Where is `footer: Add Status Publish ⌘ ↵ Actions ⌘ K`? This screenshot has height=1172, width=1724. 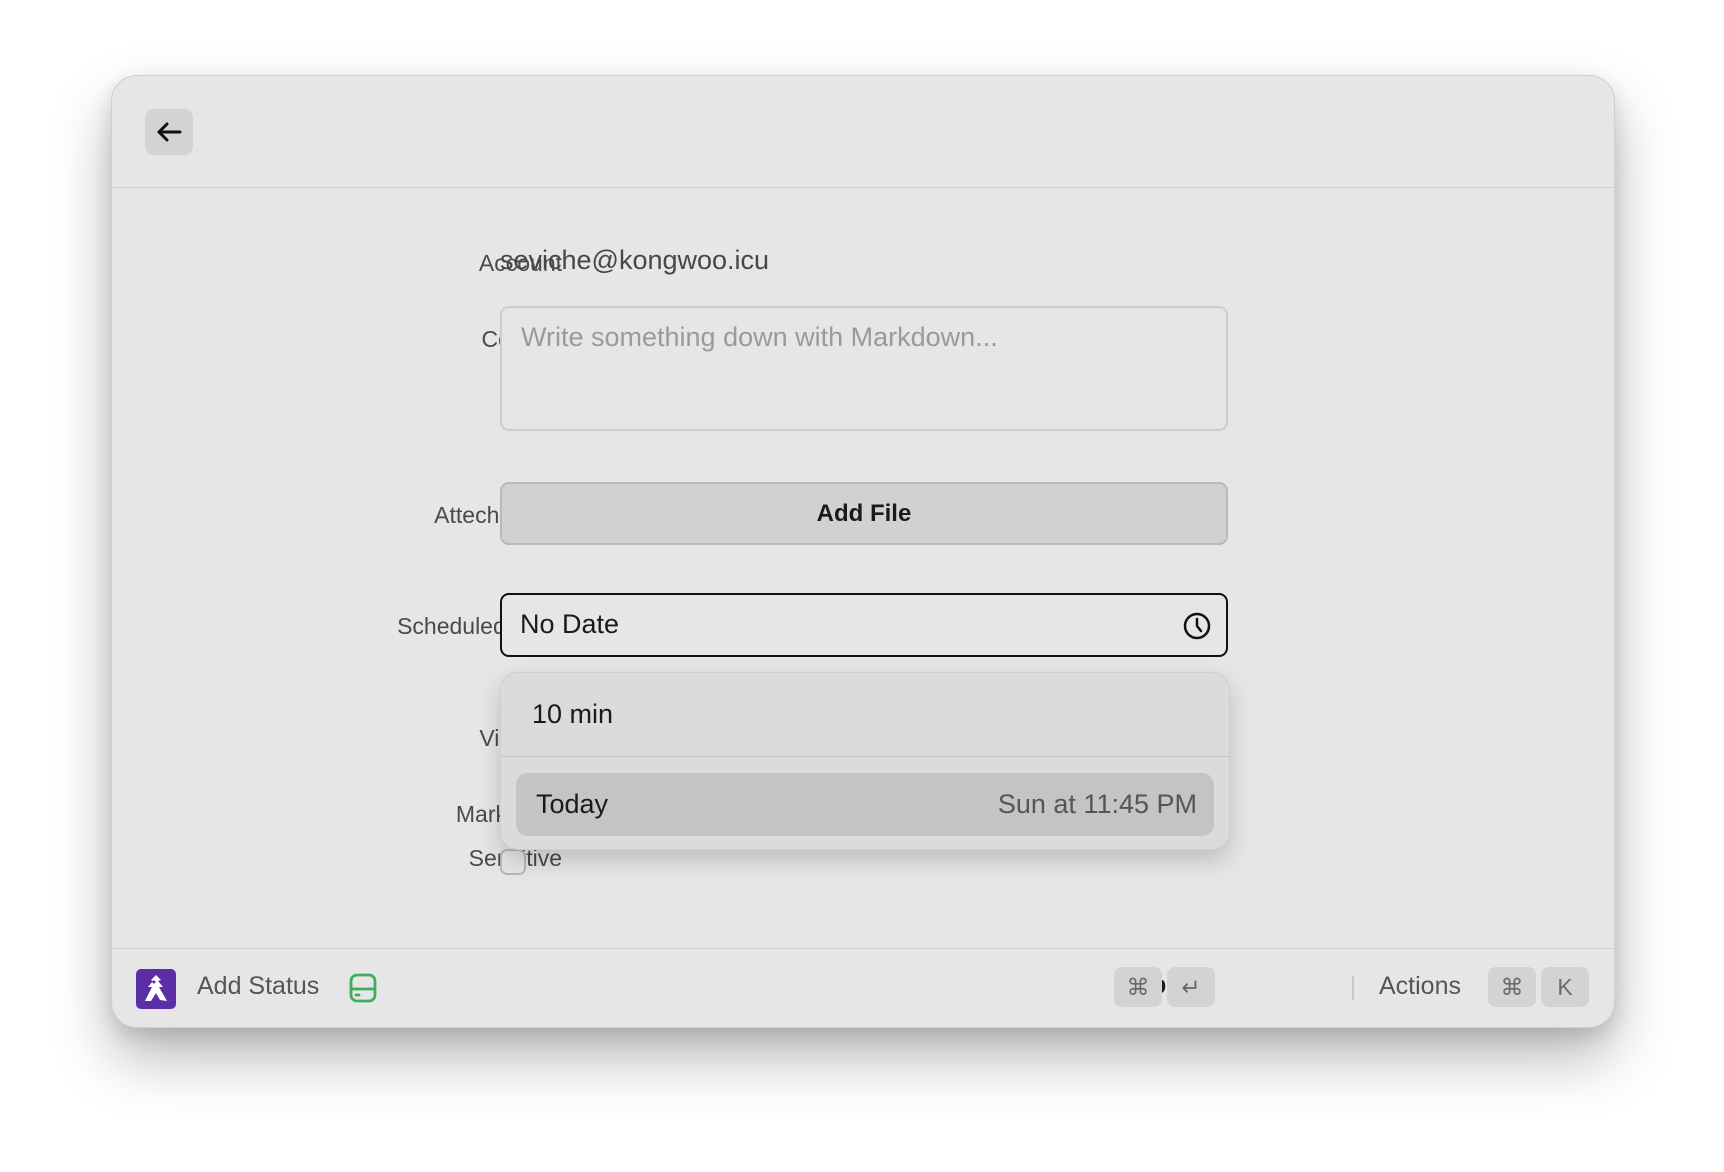
footer: Add Status Publish ⌘ ↵ Actions ⌘ K is located at coordinates (863, 988).